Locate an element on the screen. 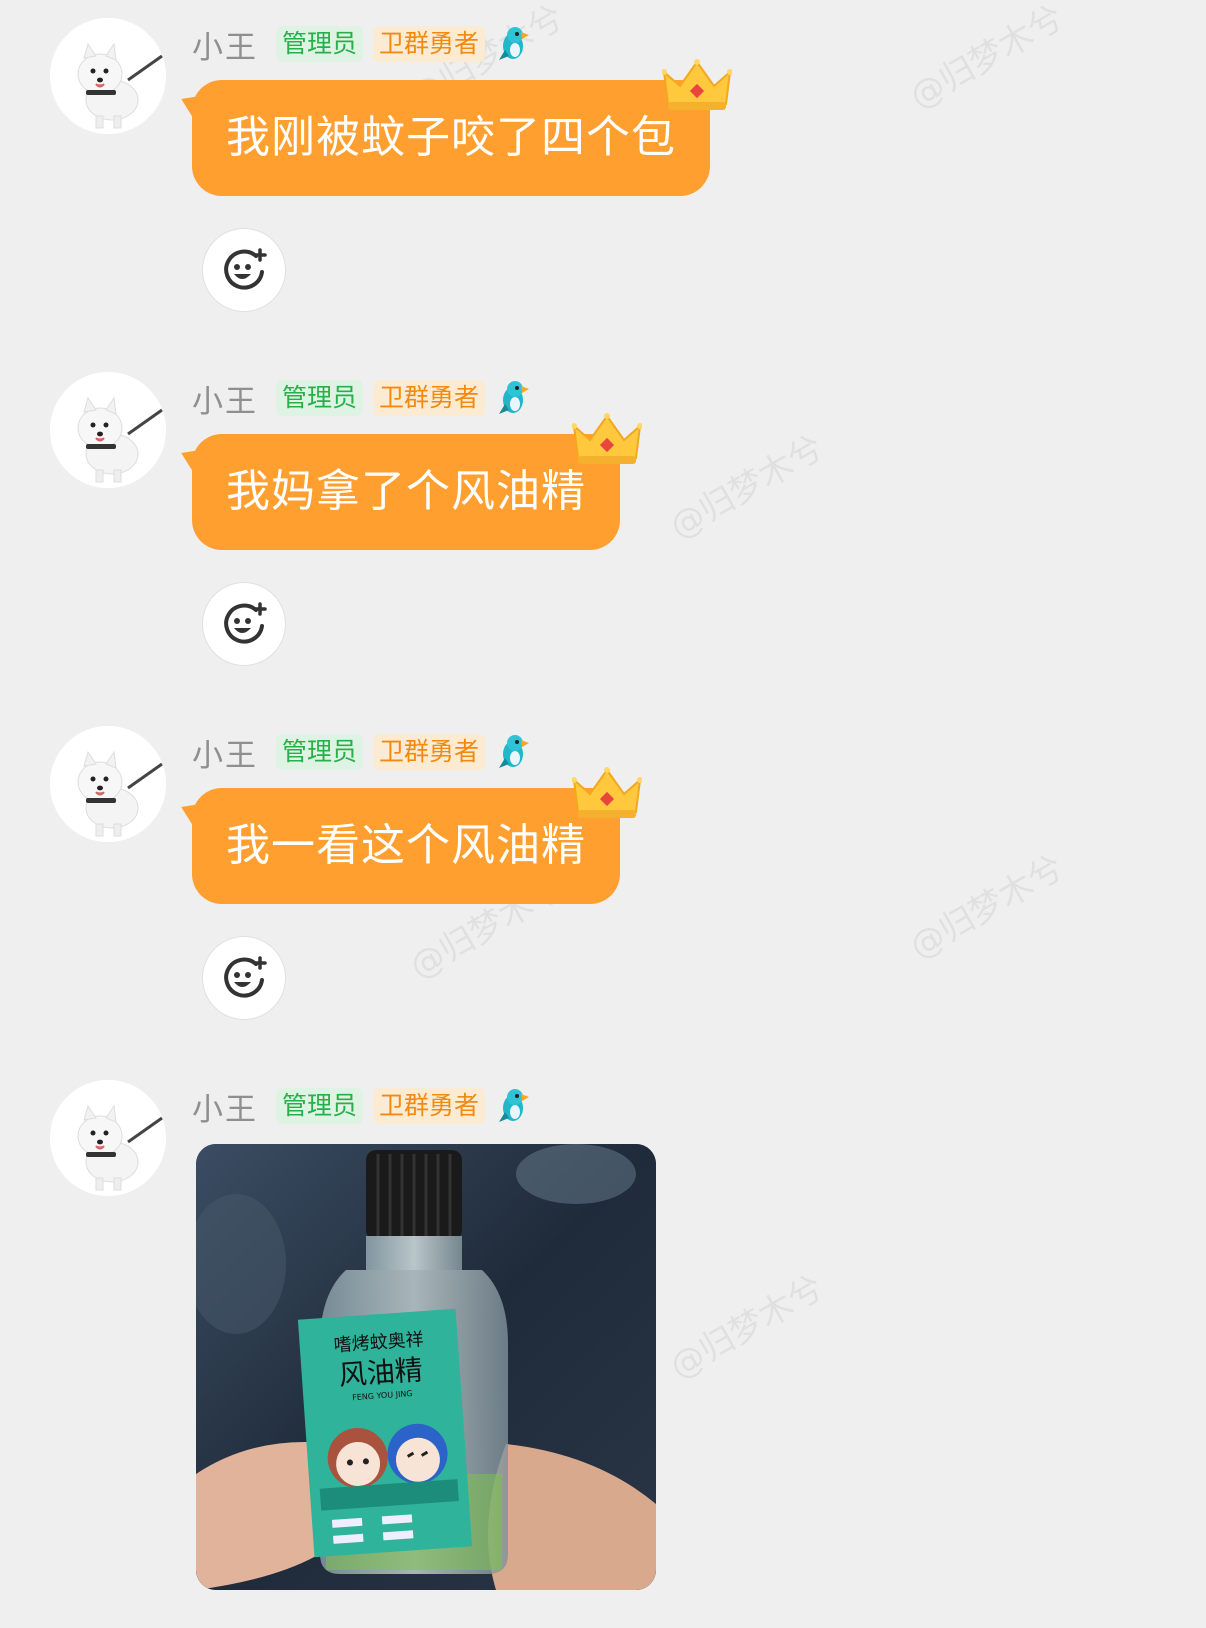 Image resolution: width=1206 pixels, height=1628 pixels. message-text: 我一看这个风油精 is located at coordinates (406, 845).